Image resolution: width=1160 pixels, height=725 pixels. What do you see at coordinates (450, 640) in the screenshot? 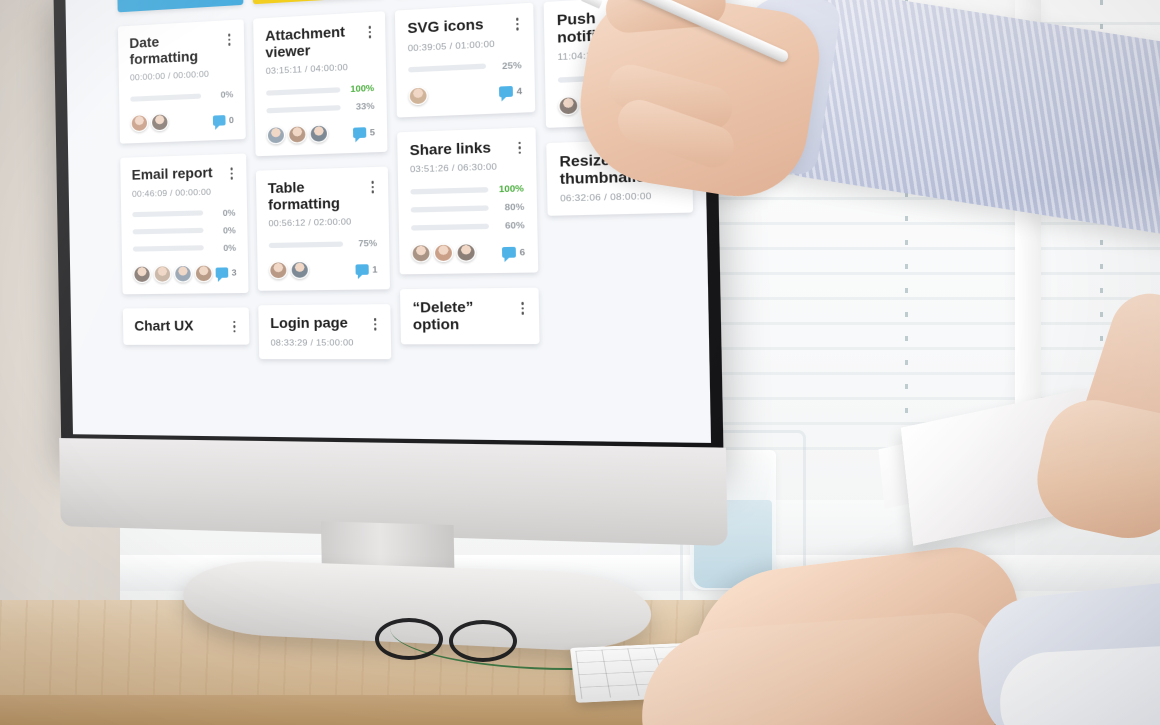
I see `eyeglasses` at bounding box center [450, 640].